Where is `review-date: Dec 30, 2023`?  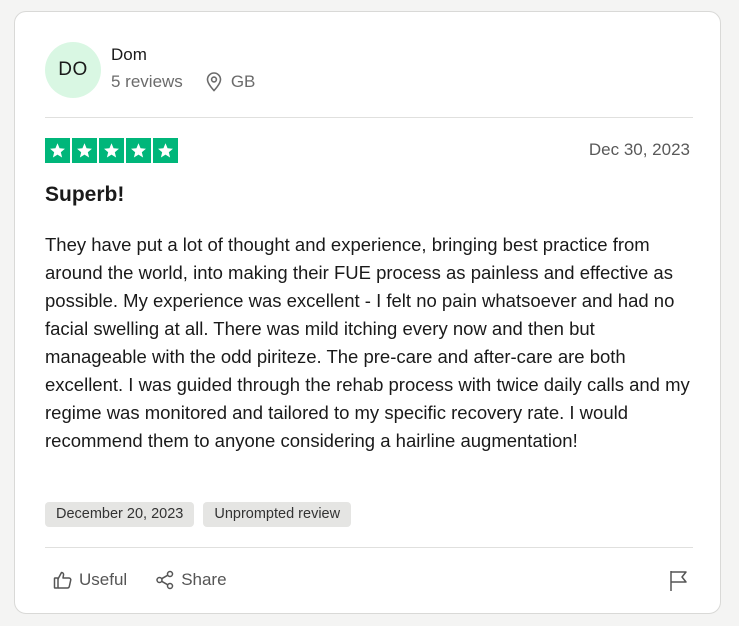
review-date: Dec 30, 2023 is located at coordinates (639, 149).